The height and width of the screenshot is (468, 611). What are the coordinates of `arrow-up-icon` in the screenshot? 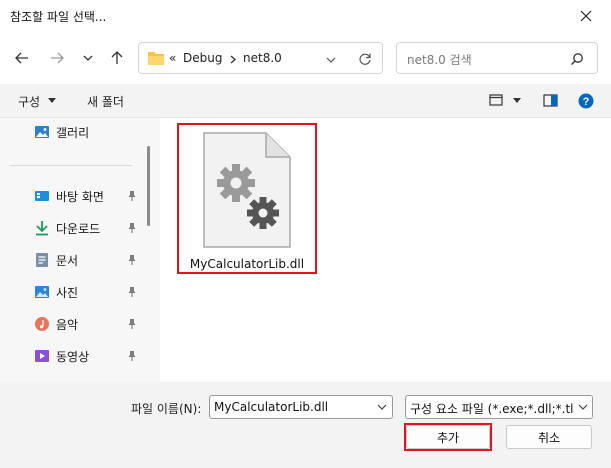 It's located at (117, 57).